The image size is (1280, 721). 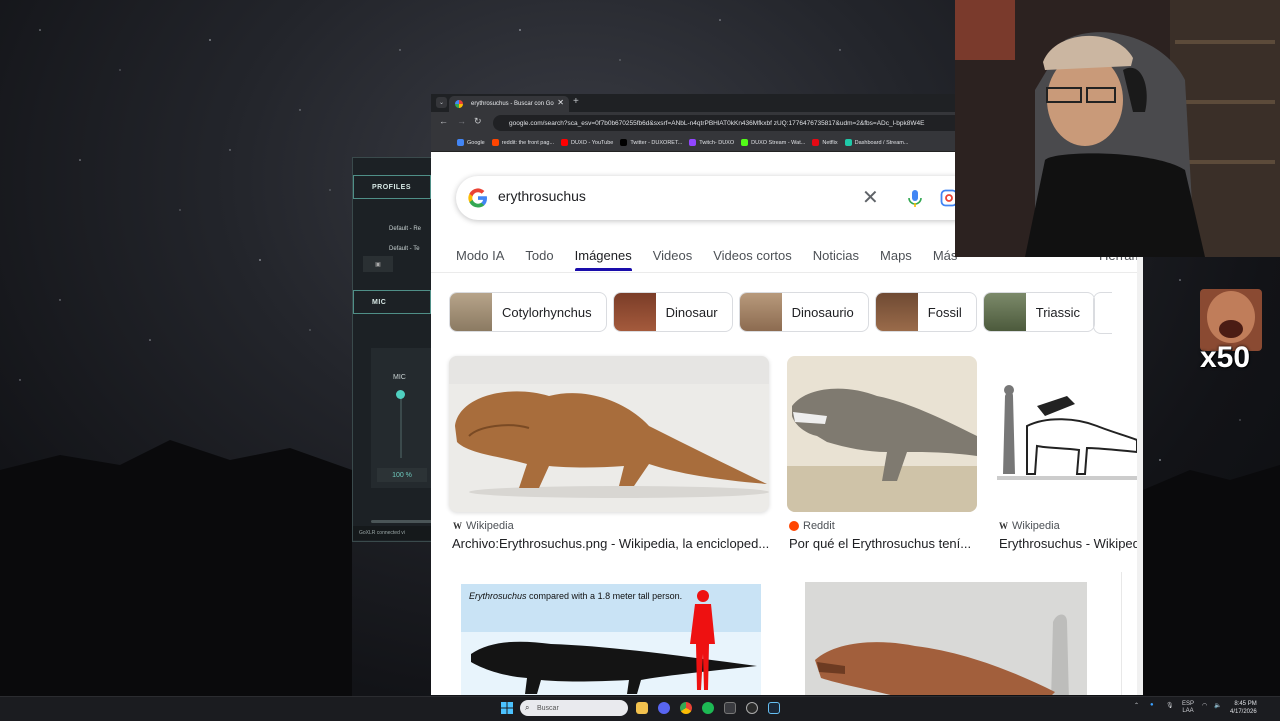 What do you see at coordinates (1188, 708) in the screenshot?
I see `input-language: ESP LAA` at bounding box center [1188, 708].